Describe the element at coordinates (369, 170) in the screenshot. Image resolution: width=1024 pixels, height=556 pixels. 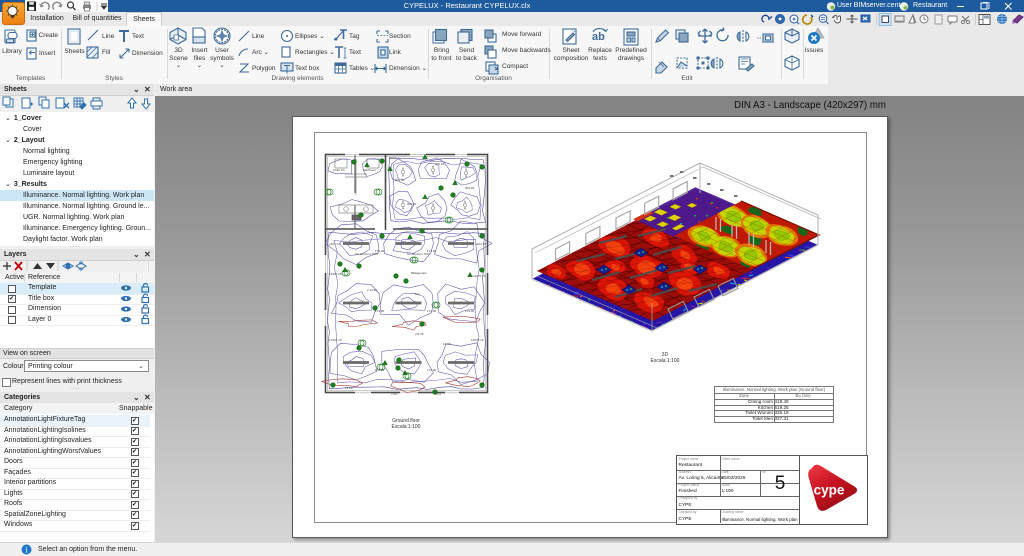
I see `svg-text: Machines` at that location.